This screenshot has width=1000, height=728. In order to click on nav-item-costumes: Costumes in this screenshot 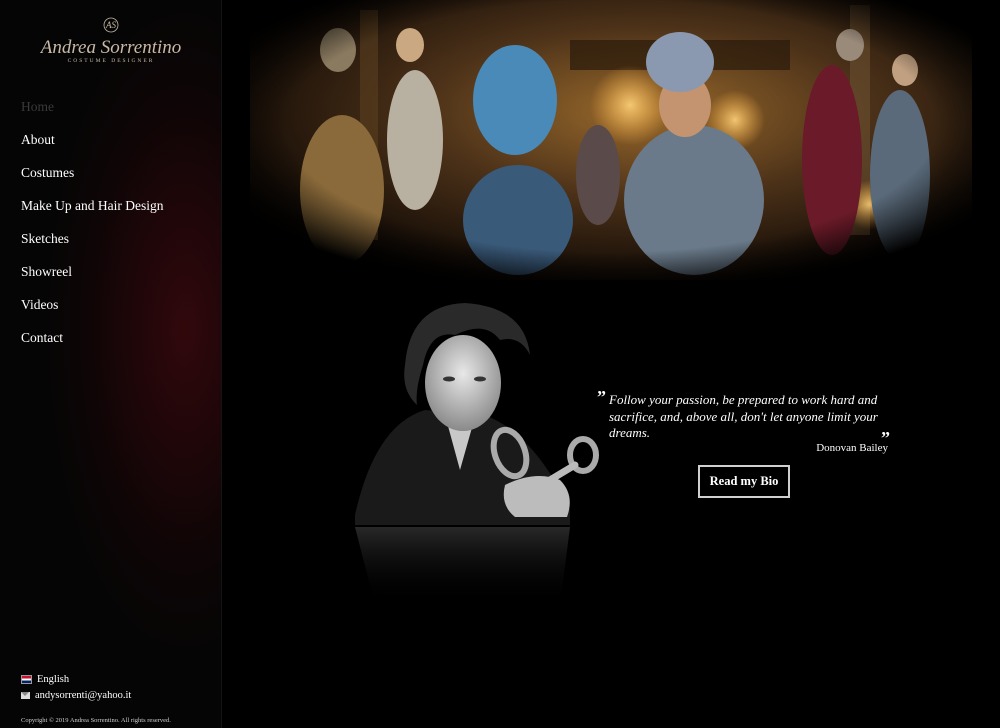, I will do `click(92, 172)`.